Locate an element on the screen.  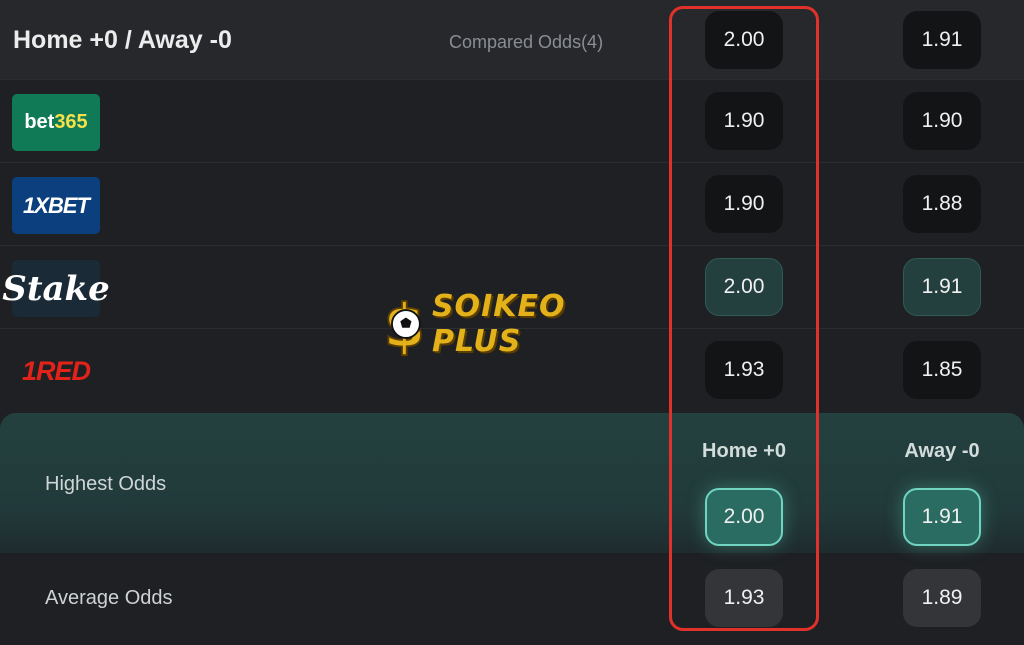
stake-logo: Stake is located at coordinates (56, 288).